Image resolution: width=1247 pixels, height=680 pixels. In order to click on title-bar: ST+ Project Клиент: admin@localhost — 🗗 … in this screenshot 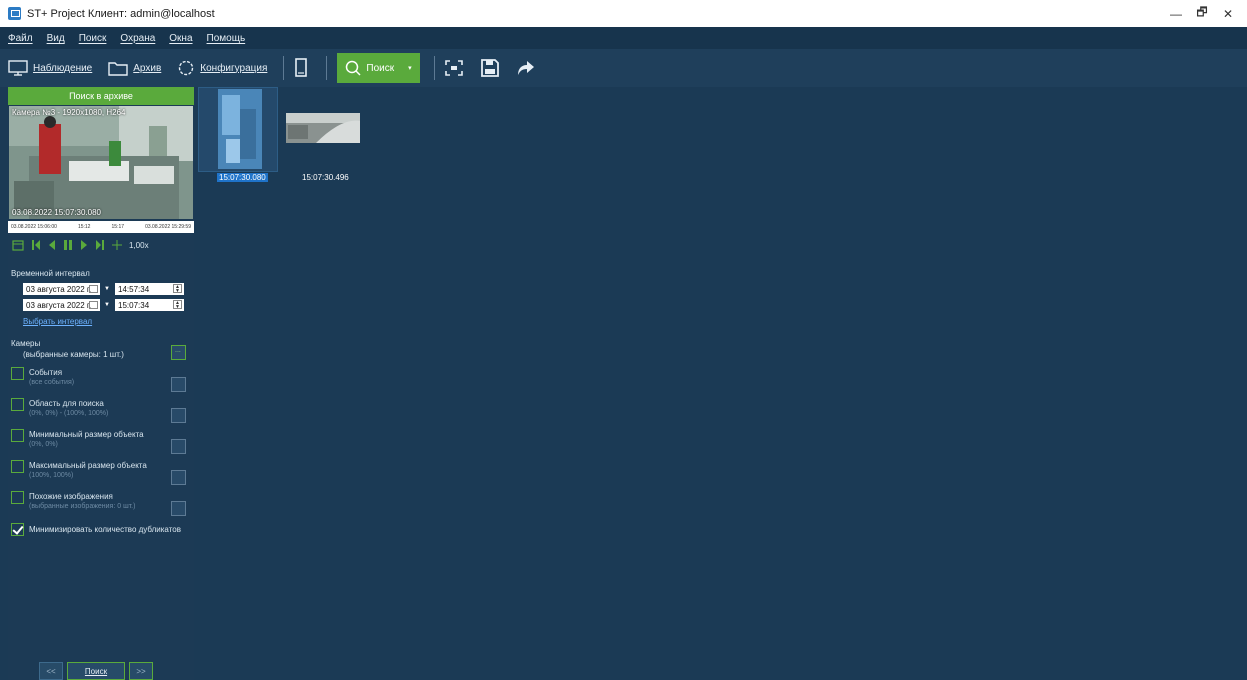, I will do `click(623, 13)`.